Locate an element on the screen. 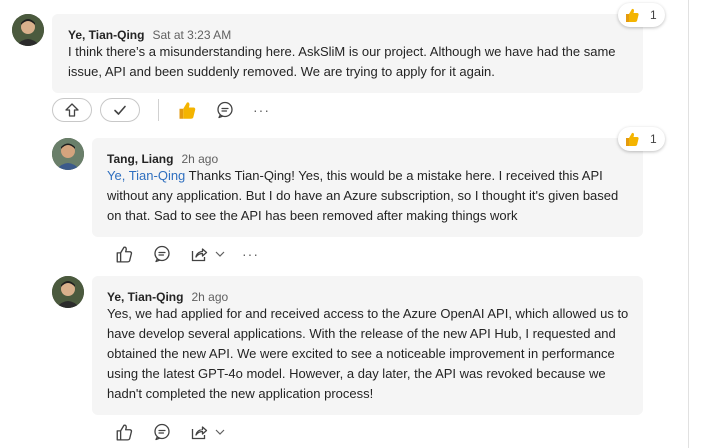 The width and height of the screenshot is (702, 448). upvote-button is located at coordinates (72, 110).